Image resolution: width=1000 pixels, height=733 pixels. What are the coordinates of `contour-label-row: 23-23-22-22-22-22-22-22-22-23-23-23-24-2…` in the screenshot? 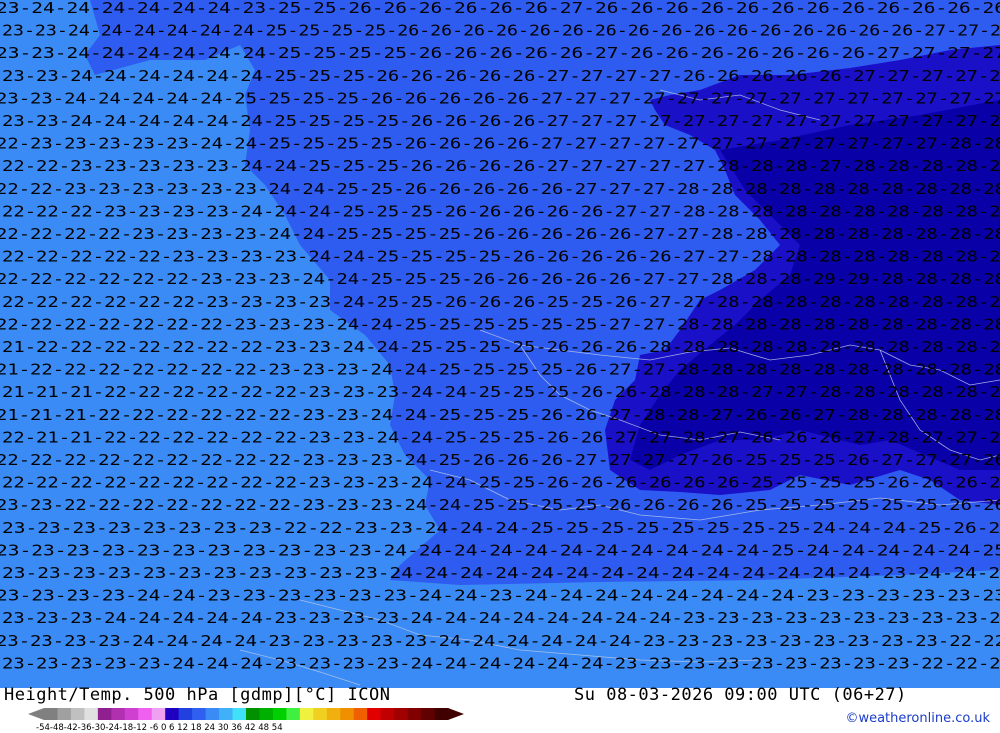 It's located at (500, 505).